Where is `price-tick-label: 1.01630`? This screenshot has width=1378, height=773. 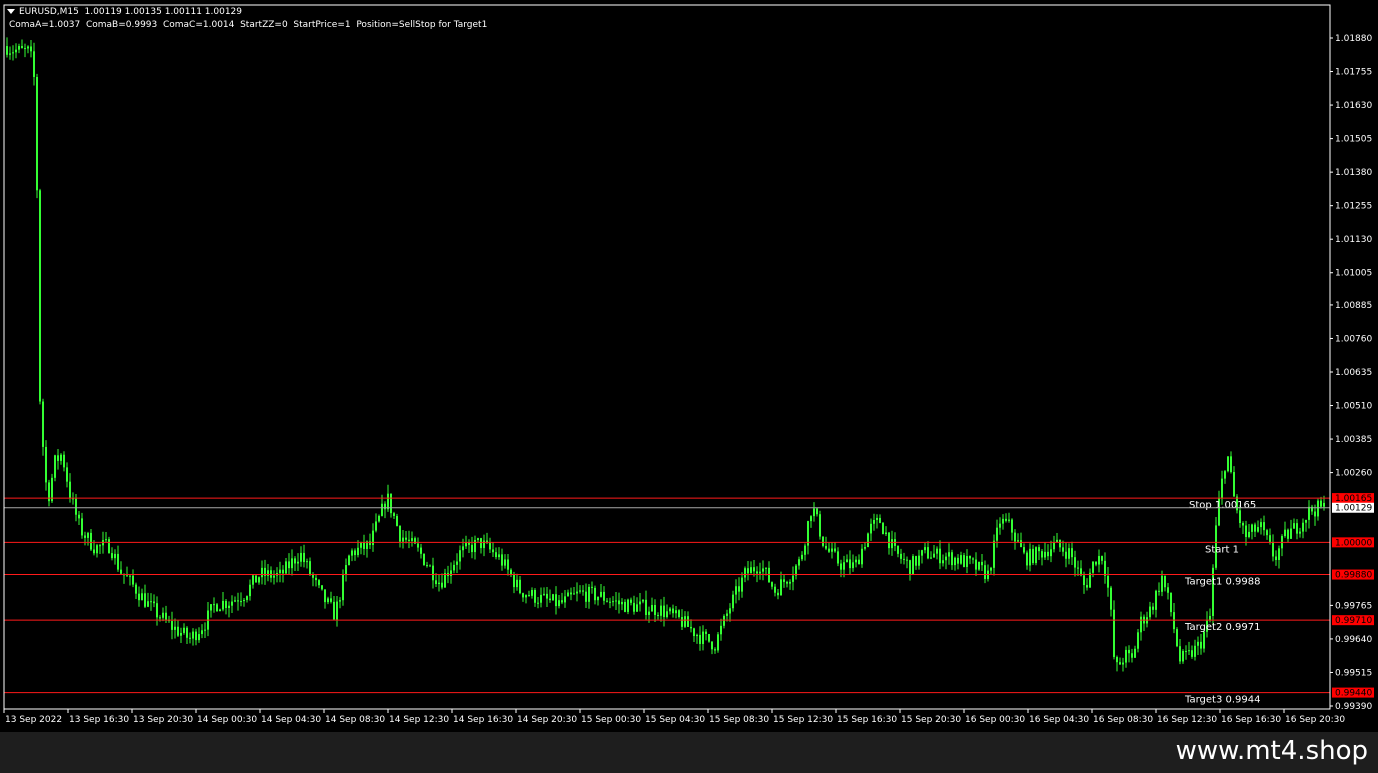 price-tick-label: 1.01630 is located at coordinates (1353, 106).